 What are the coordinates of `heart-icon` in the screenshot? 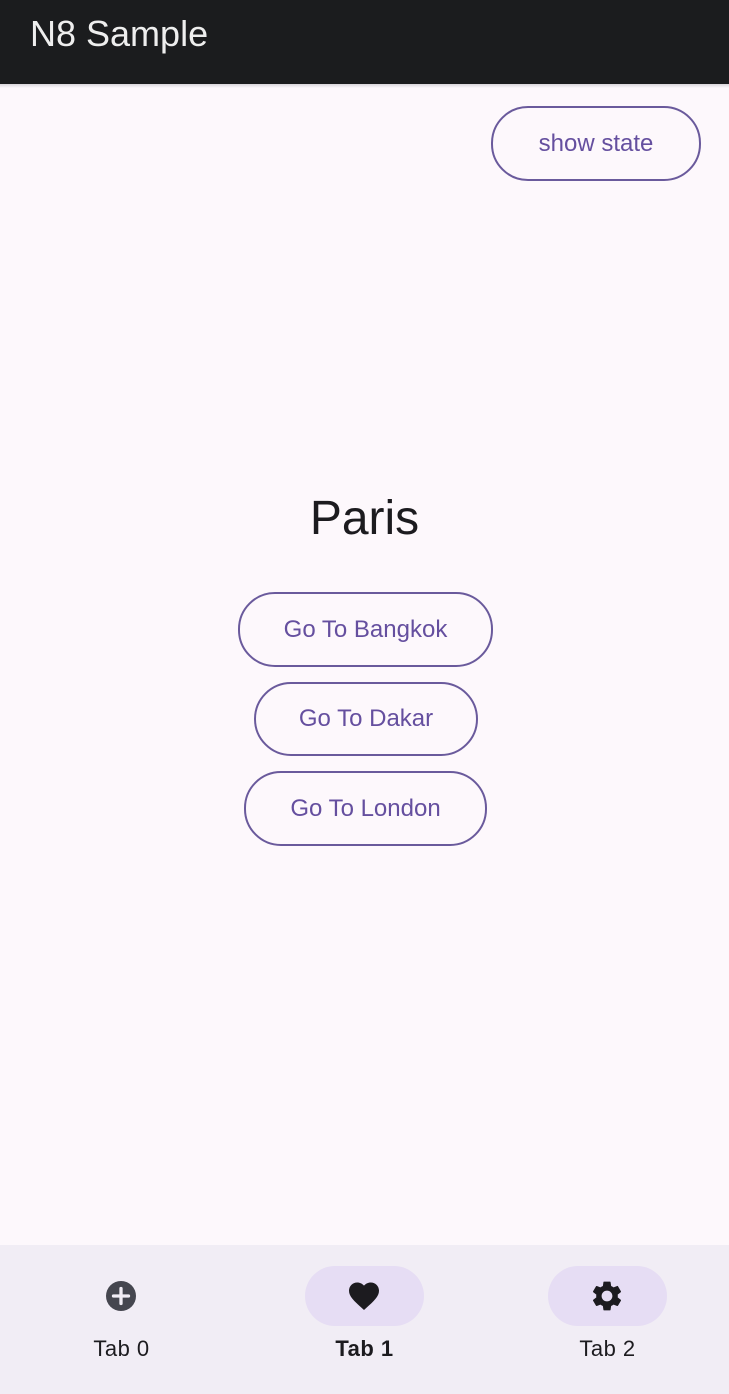 It's located at (364, 1296).